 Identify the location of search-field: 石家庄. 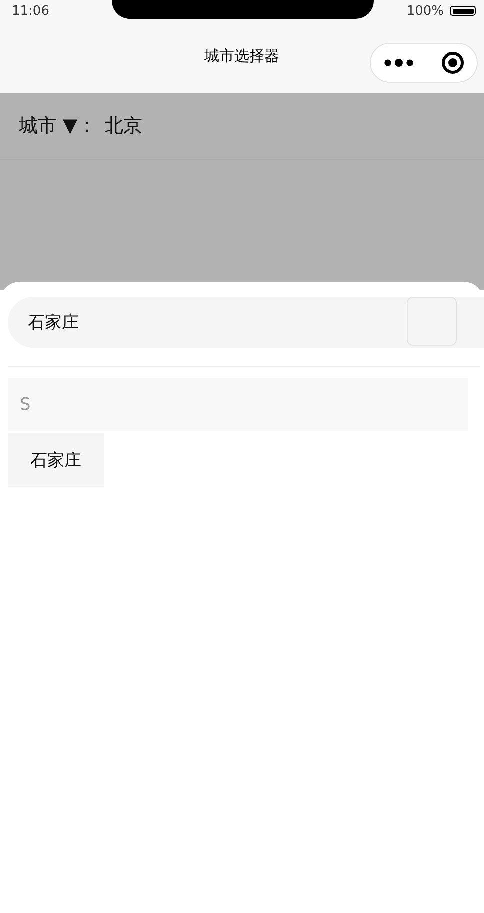
(246, 322).